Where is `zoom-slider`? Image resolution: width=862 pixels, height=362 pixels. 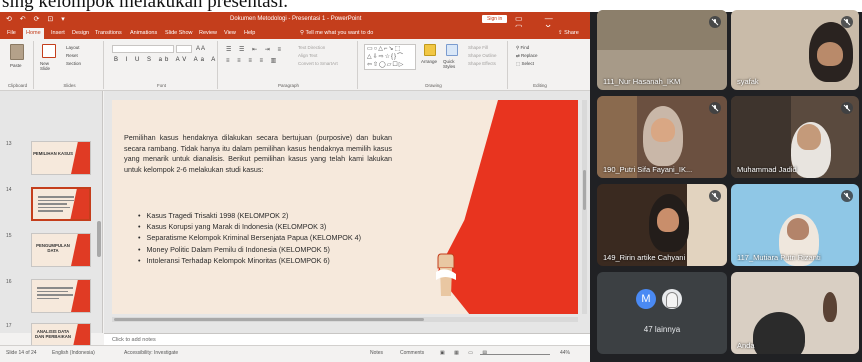 zoom-slider is located at coordinates (515, 354).